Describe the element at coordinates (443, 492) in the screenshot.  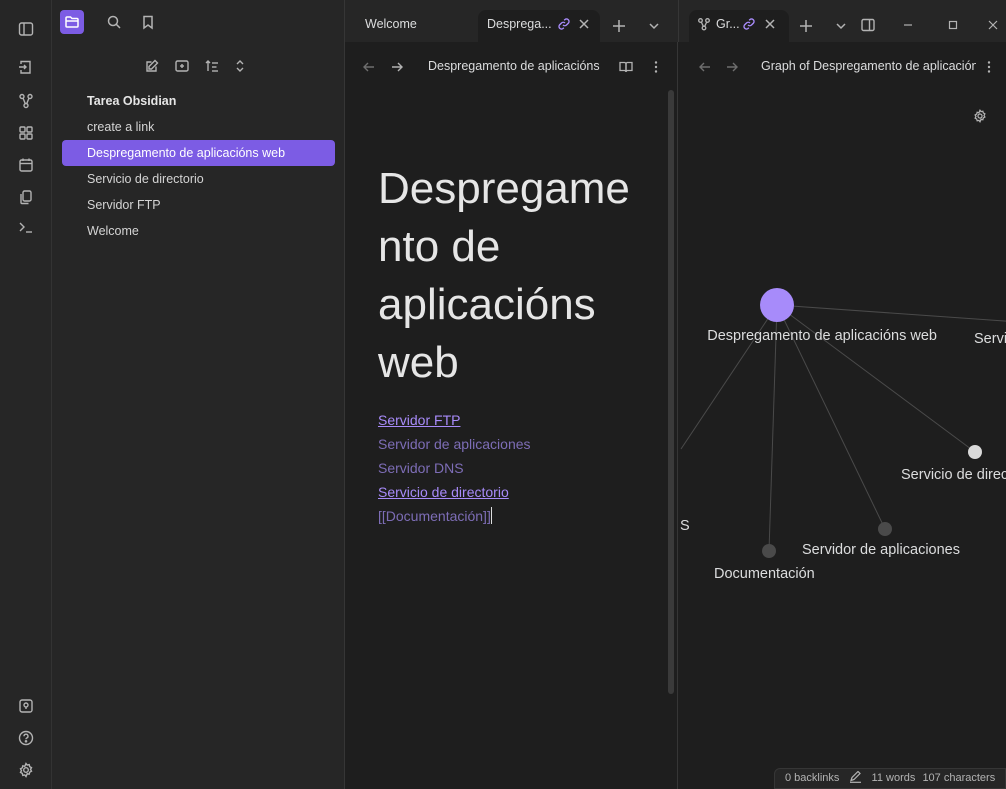
I see `internal-link: Servicio de directorio` at that location.